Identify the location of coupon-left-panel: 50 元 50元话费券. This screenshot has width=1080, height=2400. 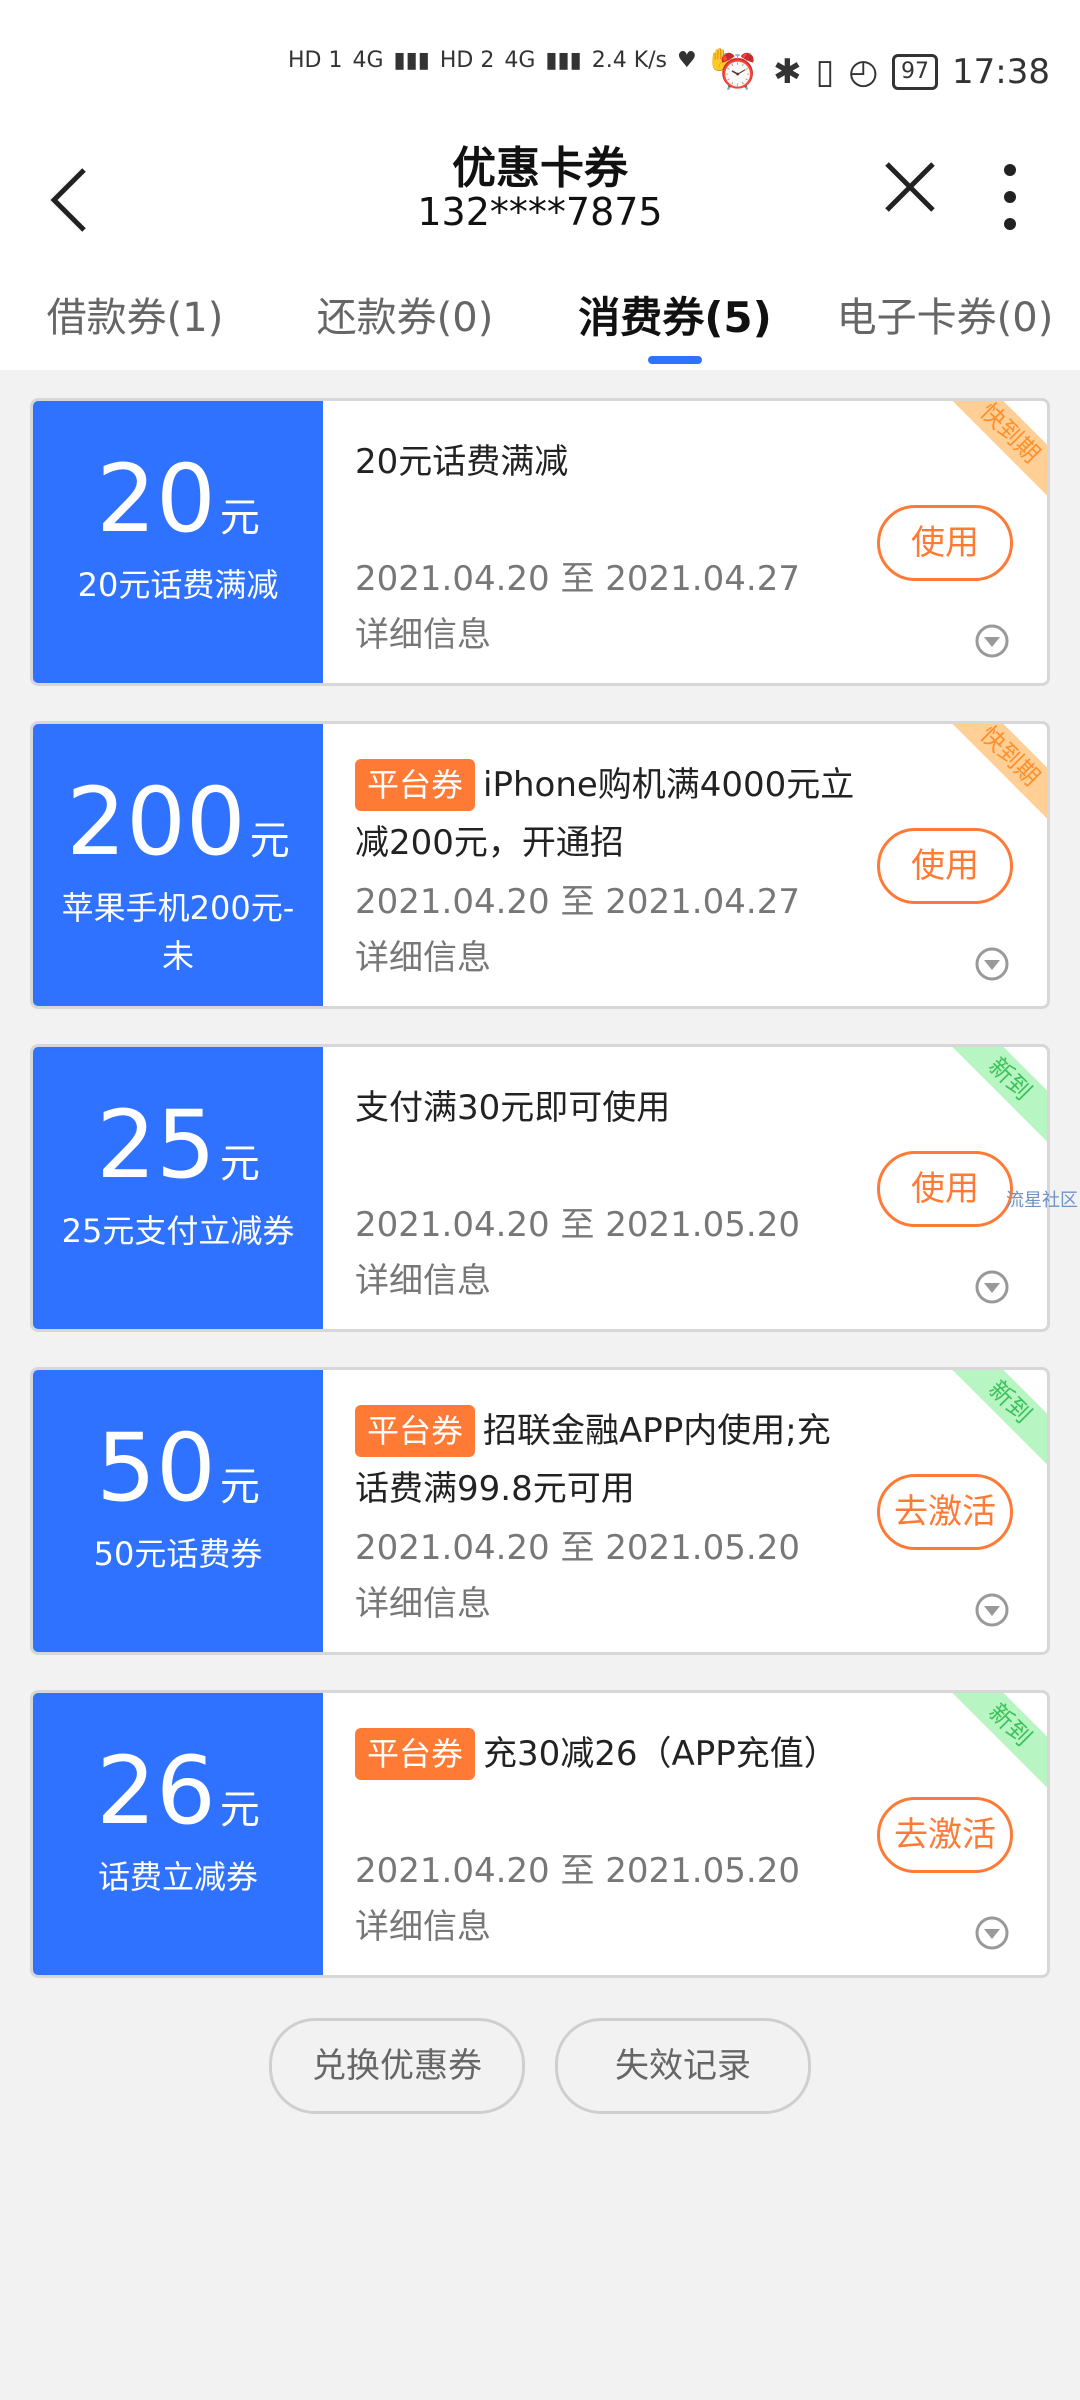
(178, 1511).